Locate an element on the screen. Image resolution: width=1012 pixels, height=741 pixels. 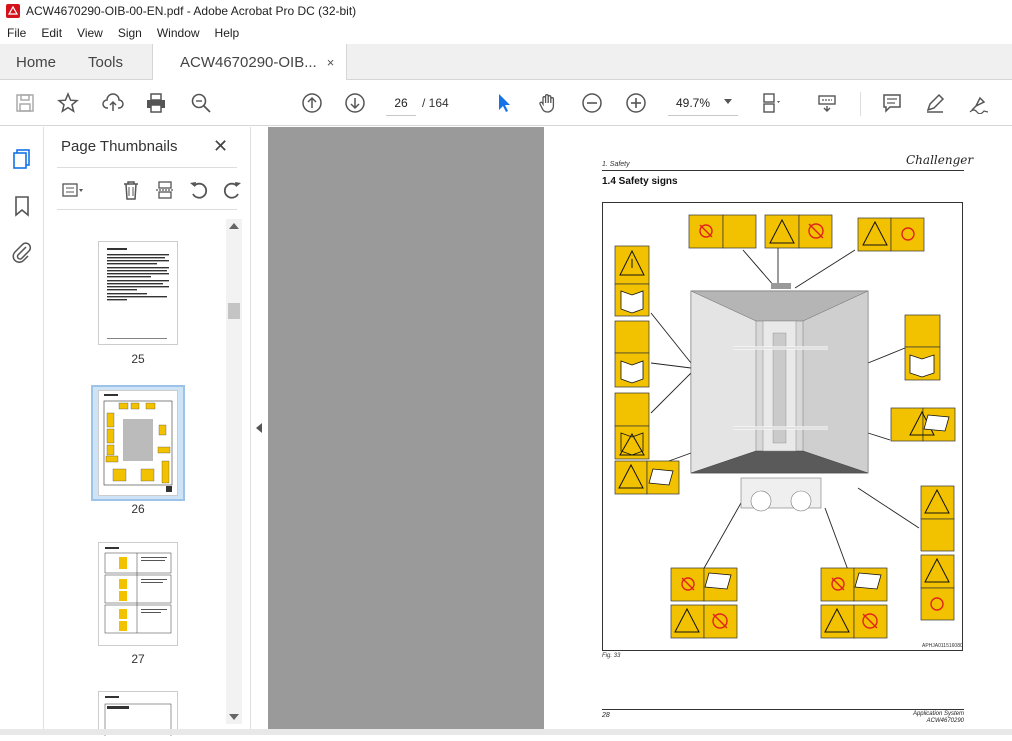
cloud-upload-icon is located at coordinates (113, 102).